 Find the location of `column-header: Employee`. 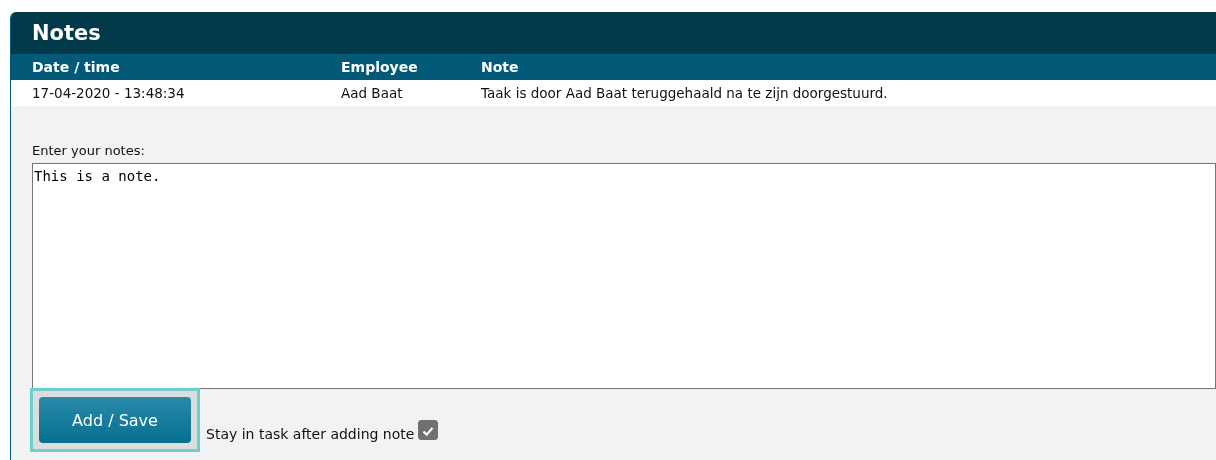

column-header: Employee is located at coordinates (380, 67).